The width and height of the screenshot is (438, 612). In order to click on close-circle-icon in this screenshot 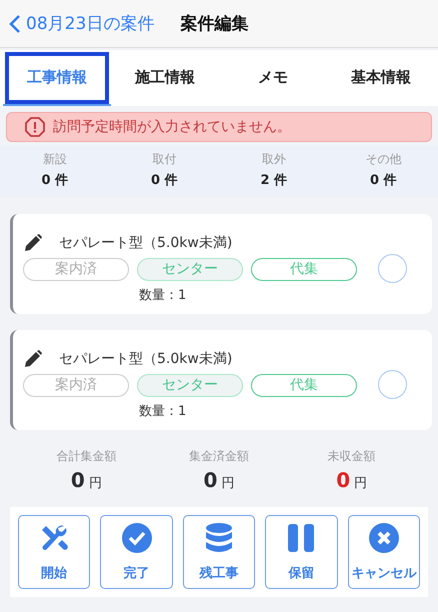, I will do `click(384, 538)`.